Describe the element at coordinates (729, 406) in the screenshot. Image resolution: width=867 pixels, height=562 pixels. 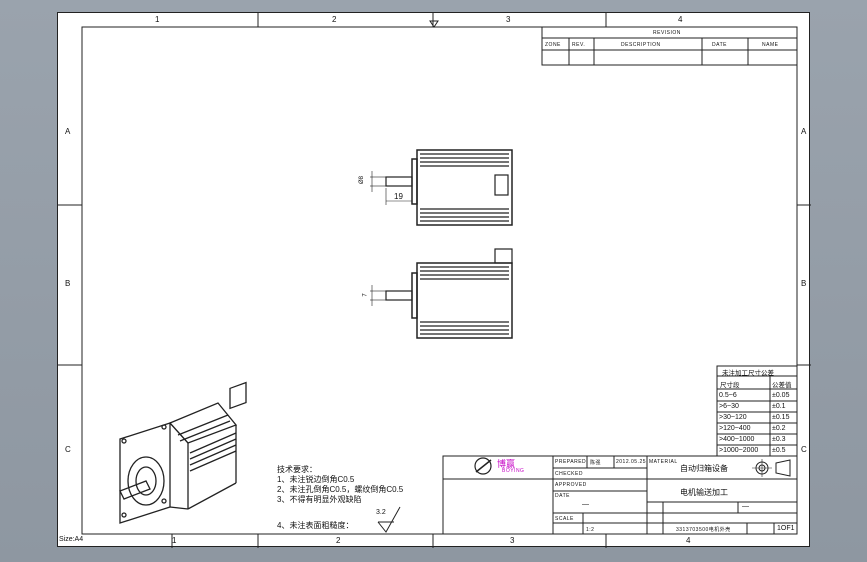
I see `tolerance-range-2: >6~30` at that location.